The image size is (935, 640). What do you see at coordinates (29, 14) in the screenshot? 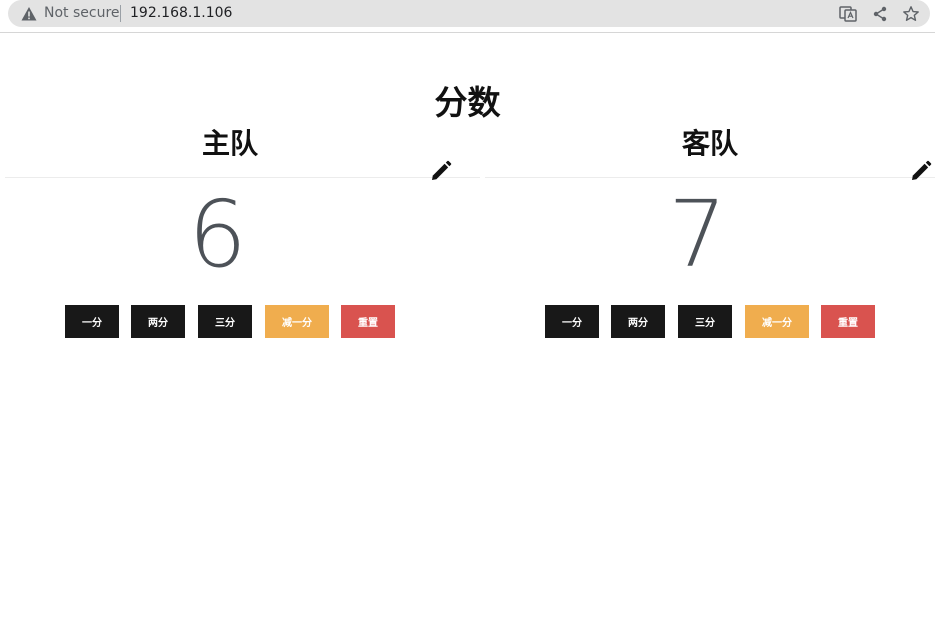
I see `warning-icon` at bounding box center [29, 14].